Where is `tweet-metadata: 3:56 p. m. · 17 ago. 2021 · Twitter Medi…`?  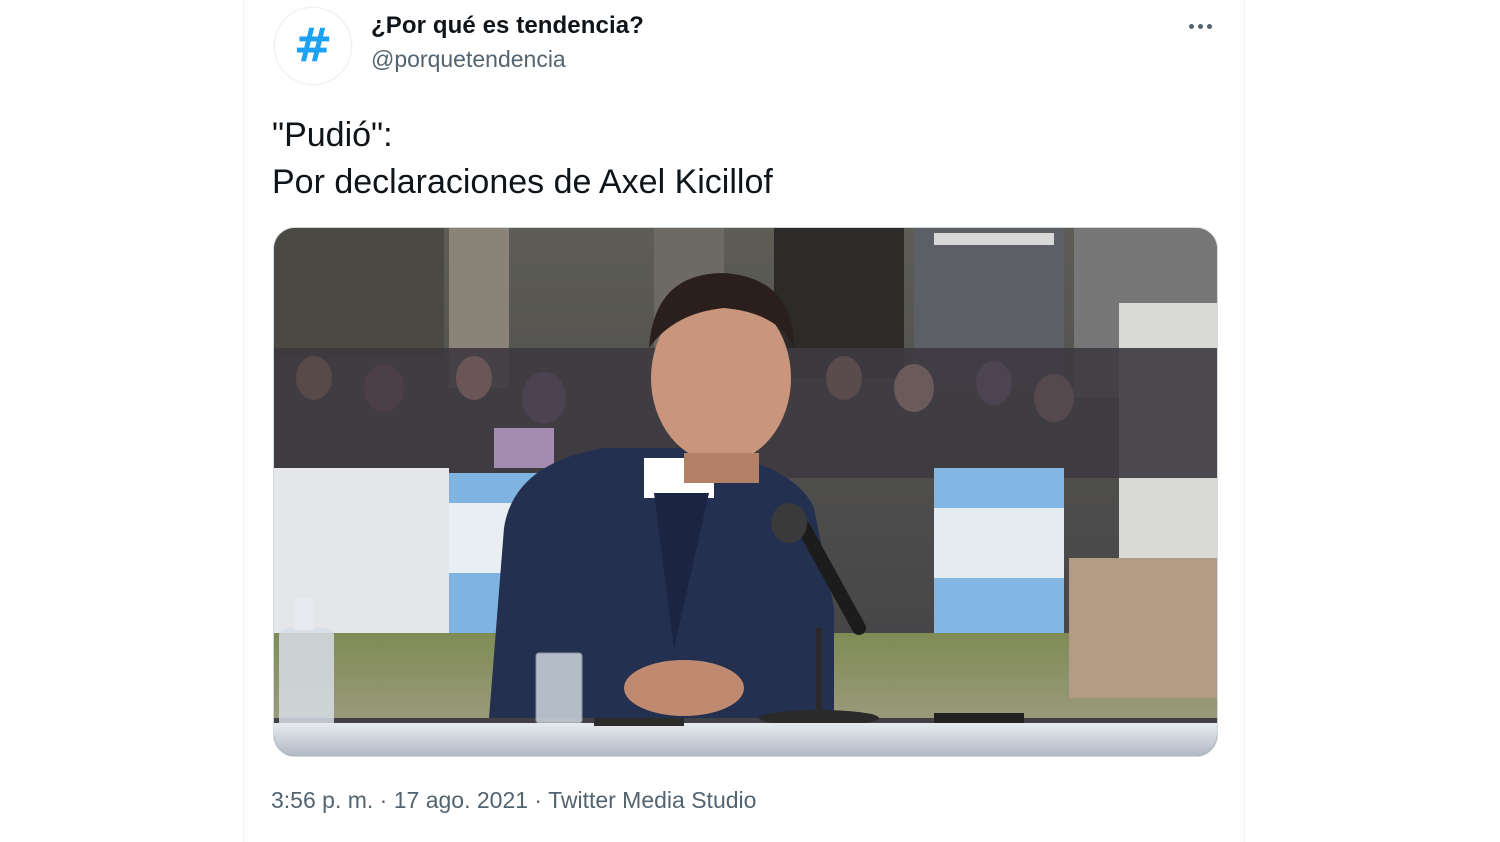
tweet-metadata: 3:56 p. m. · 17 ago. 2021 · Twitter Medi… is located at coordinates (513, 800).